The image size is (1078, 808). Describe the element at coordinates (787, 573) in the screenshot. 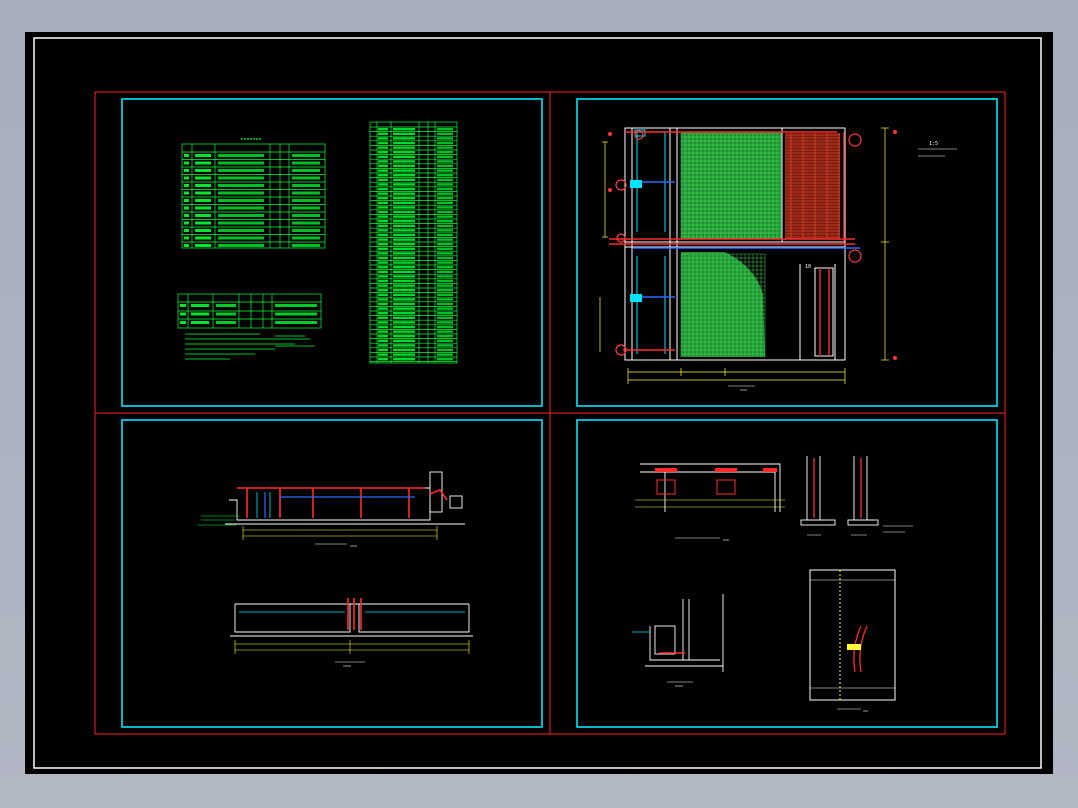

I see `panel-details` at that location.